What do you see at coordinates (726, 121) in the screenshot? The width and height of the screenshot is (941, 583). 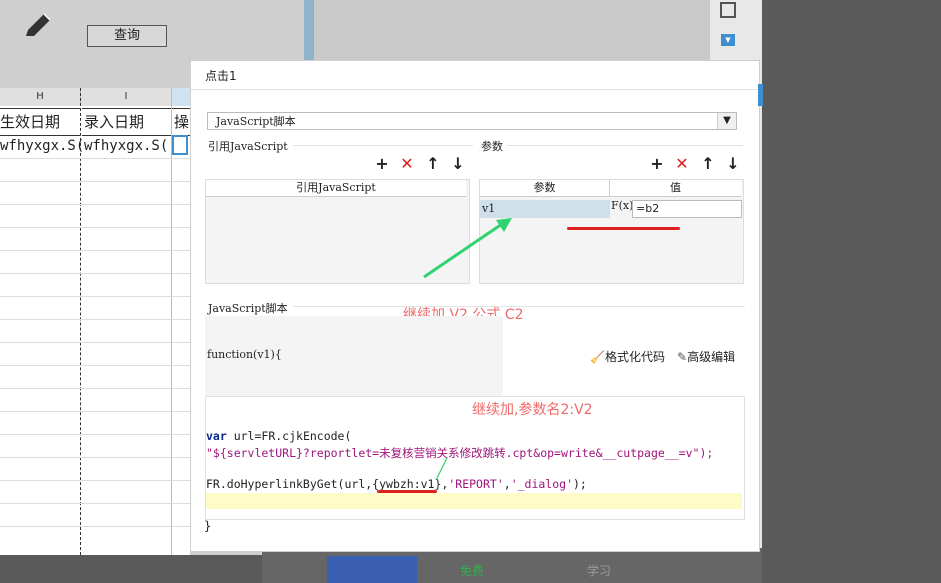 I see `chevron-down-icon: ▼` at bounding box center [726, 121].